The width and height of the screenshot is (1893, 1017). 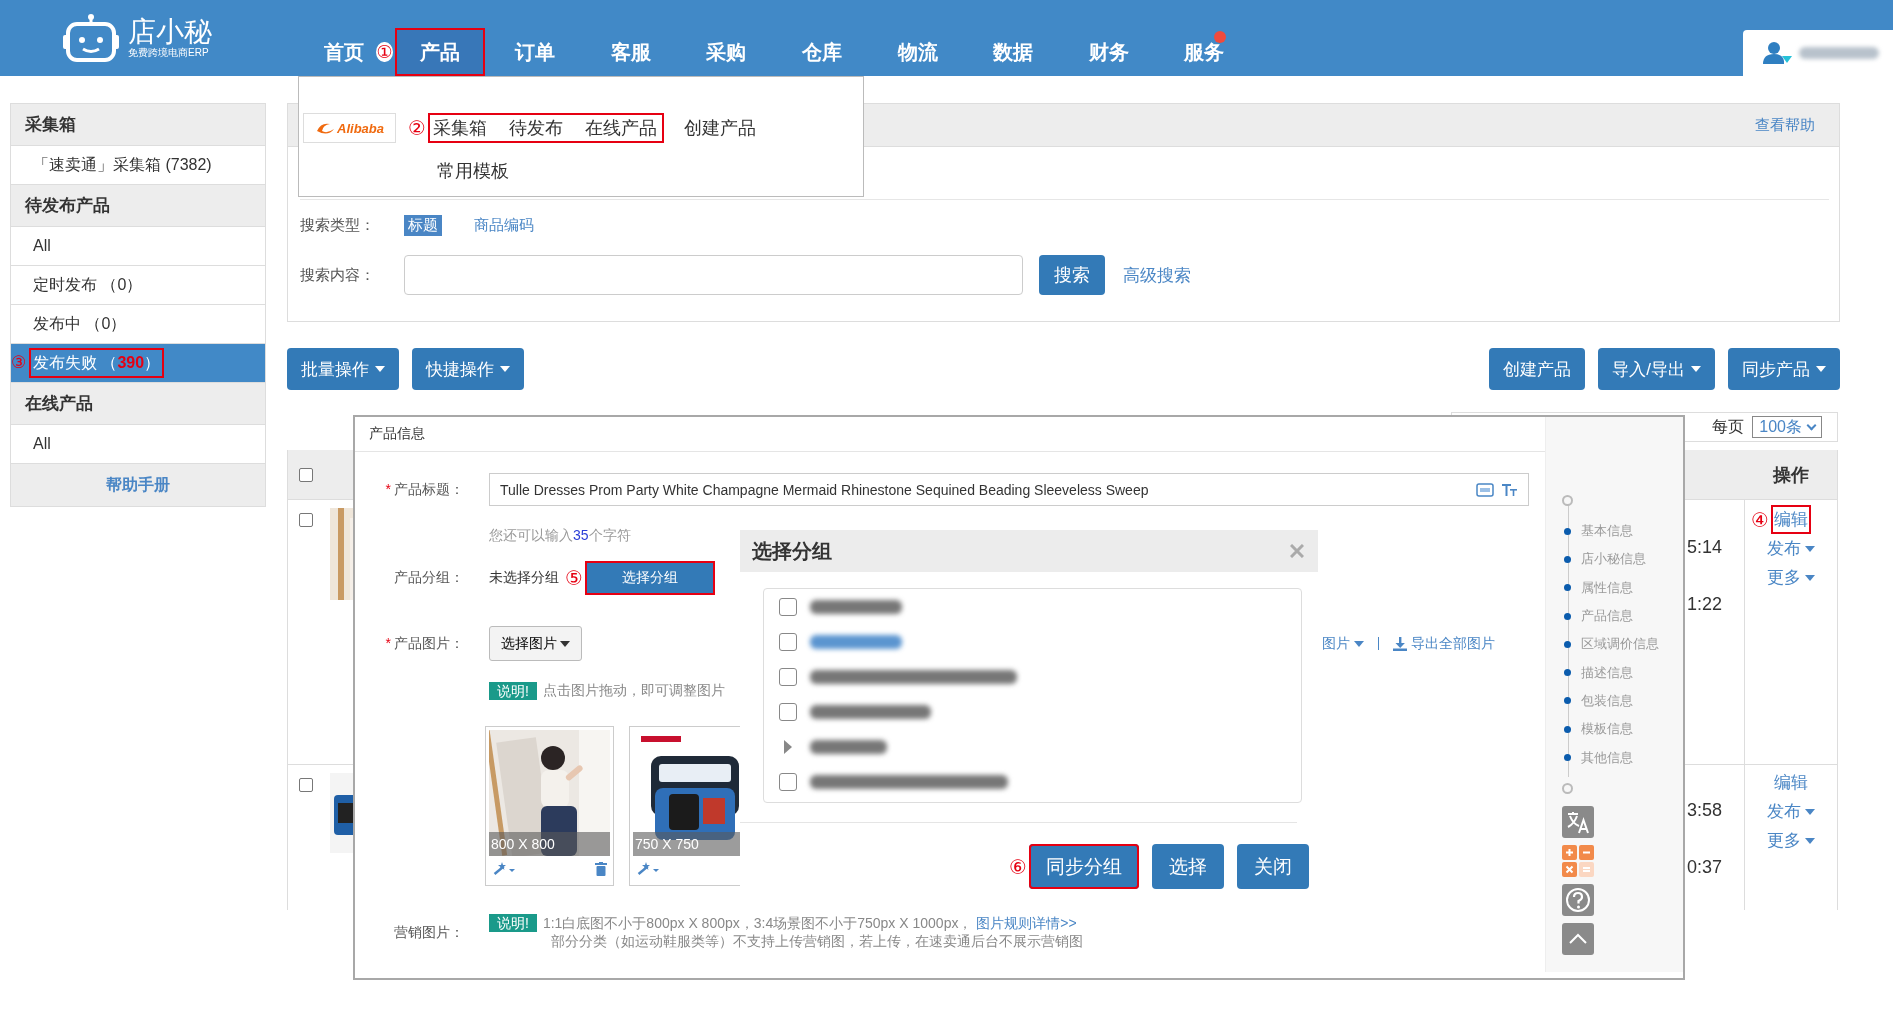 I want to click on toolbar-button: 批量操作, so click(x=343, y=369).